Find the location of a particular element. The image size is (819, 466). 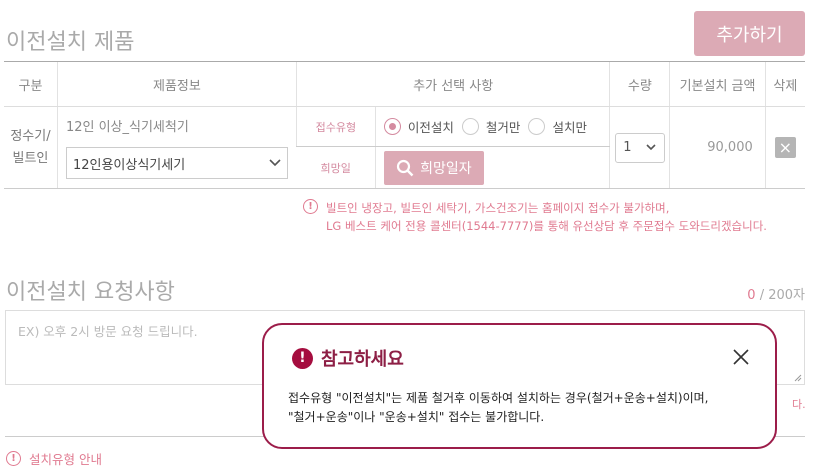

modal-title: ! 참고하세요 is located at coordinates (348, 358).